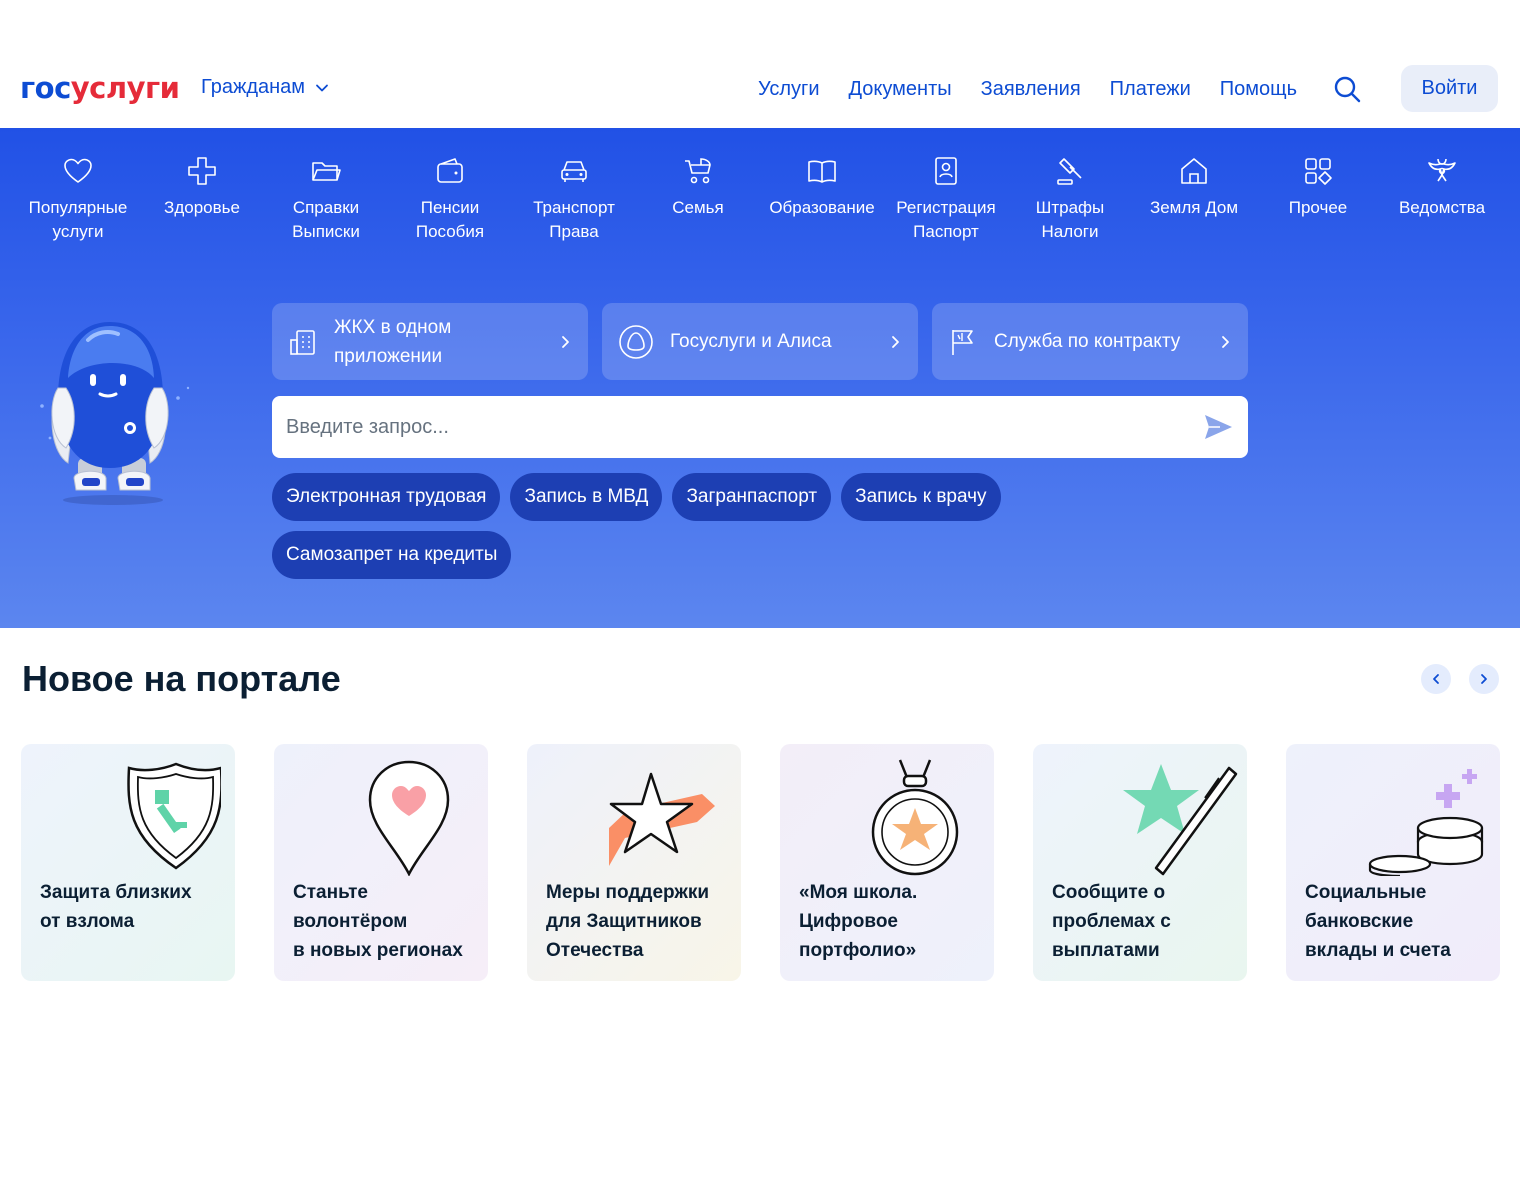 The height and width of the screenshot is (1178, 1520). What do you see at coordinates (1442, 207) in the screenshot?
I see `category-label: Ведомства` at bounding box center [1442, 207].